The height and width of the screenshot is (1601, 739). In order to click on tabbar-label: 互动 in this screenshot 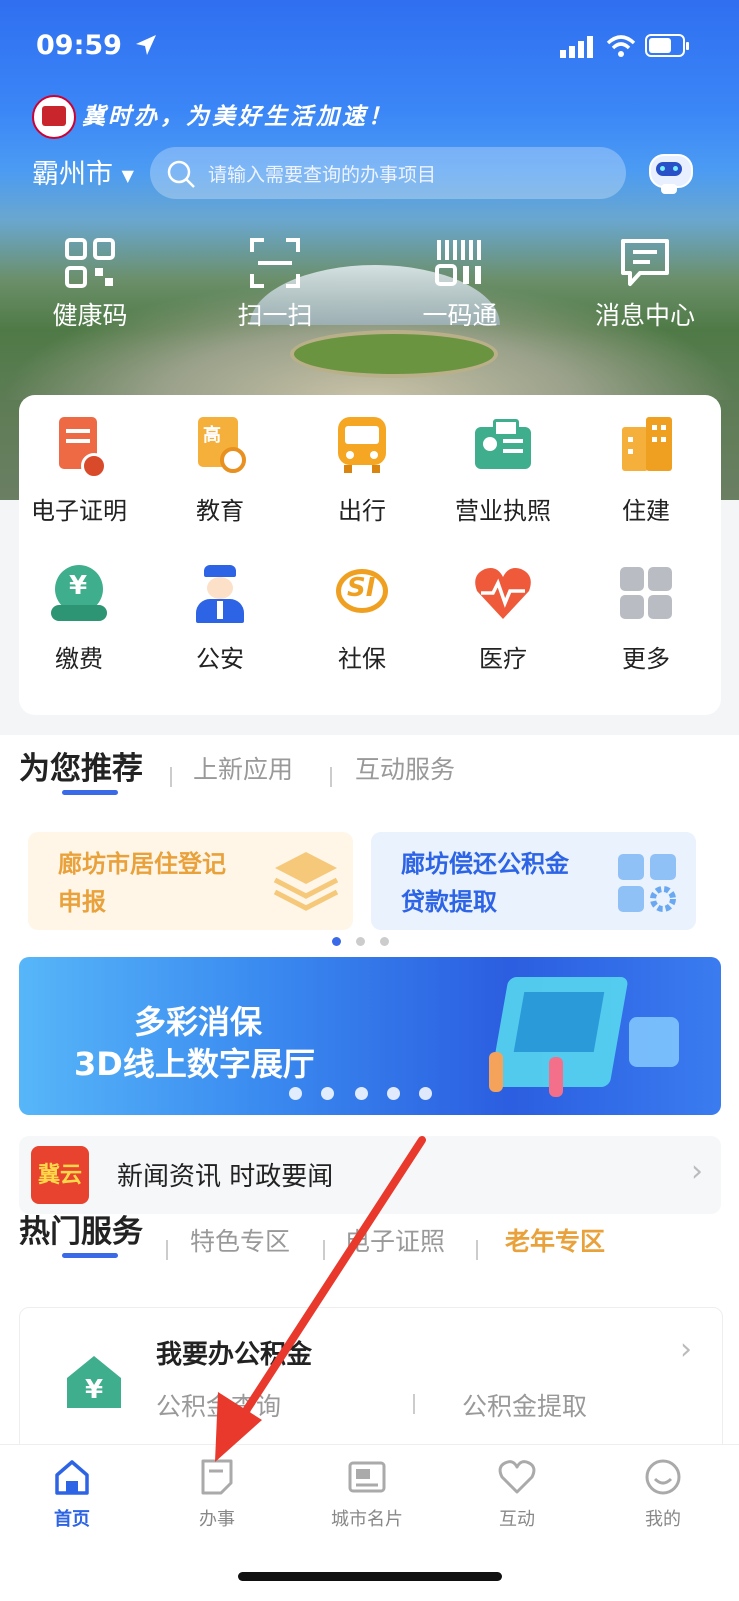, I will do `click(517, 1519)`.